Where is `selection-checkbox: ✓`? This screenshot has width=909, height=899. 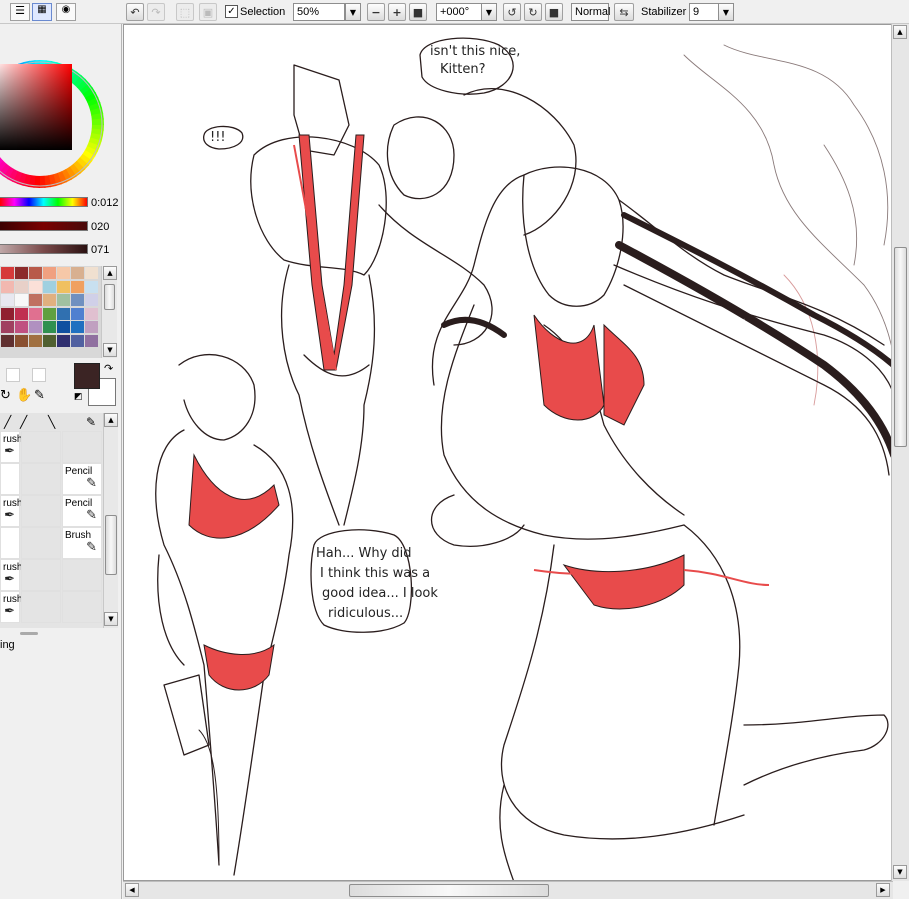
selection-checkbox: ✓ is located at coordinates (231, 11).